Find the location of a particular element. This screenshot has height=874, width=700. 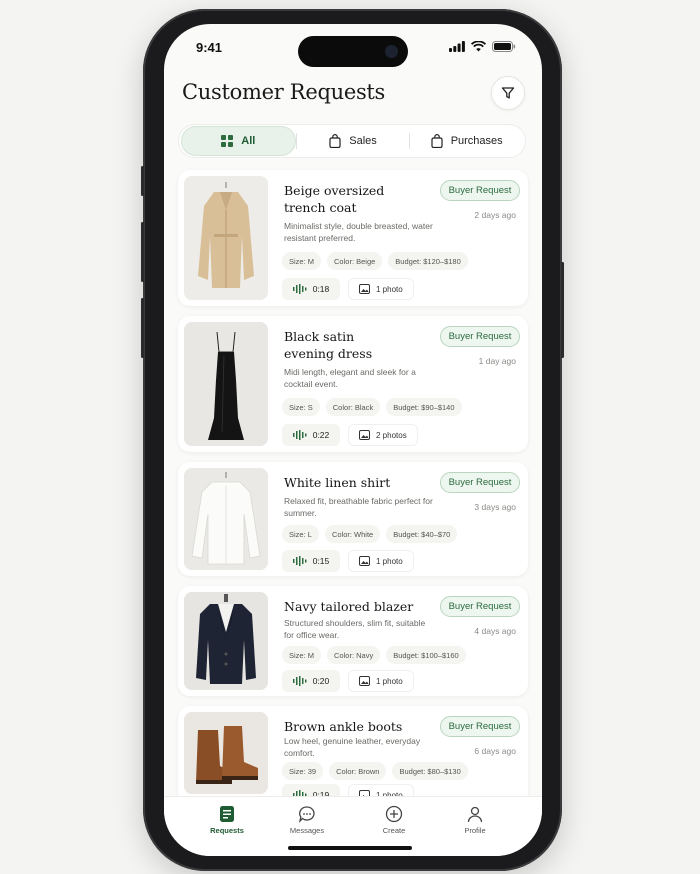

nav-requests: Requests is located at coordinates (227, 820).